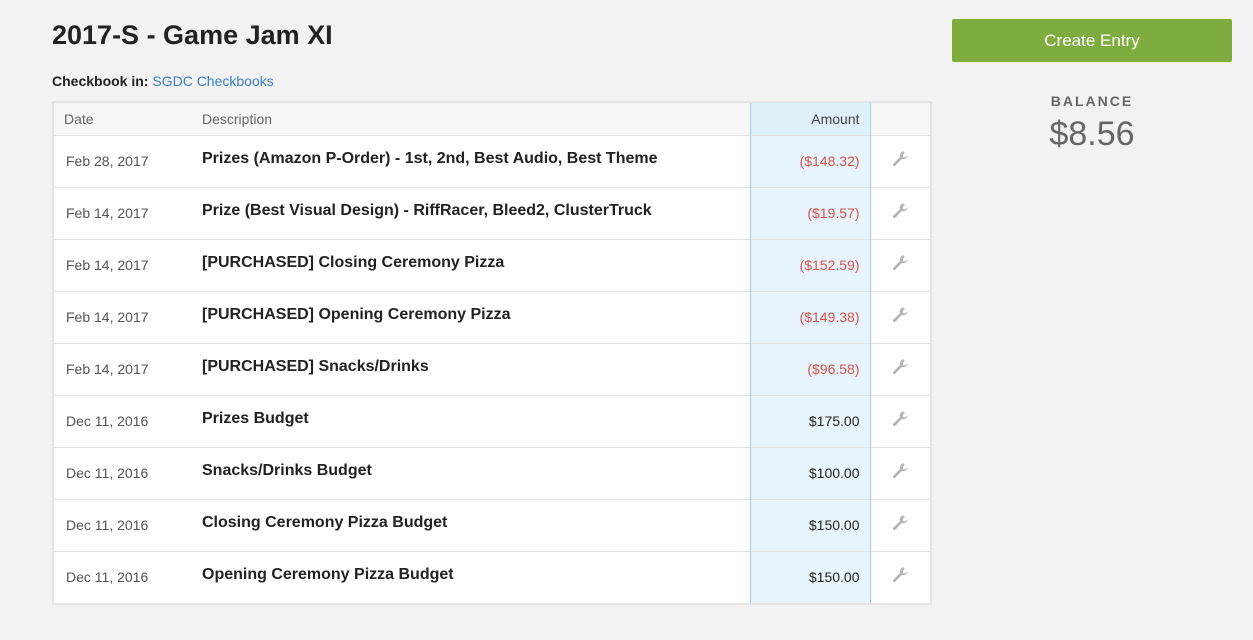 This screenshot has height=640, width=1253. I want to click on entry-description: [PURCHASED] Snacks/Drinks, so click(476, 368).